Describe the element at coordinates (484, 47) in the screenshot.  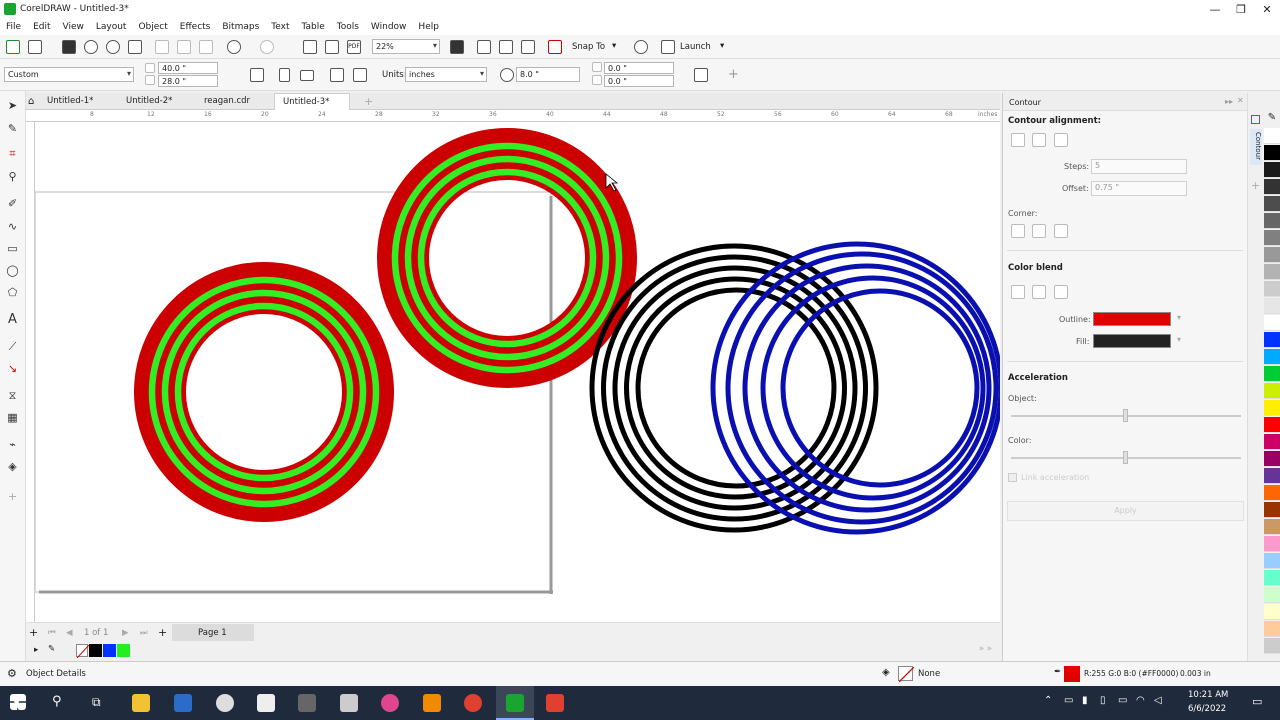
I see `show-rulers-icon` at that location.